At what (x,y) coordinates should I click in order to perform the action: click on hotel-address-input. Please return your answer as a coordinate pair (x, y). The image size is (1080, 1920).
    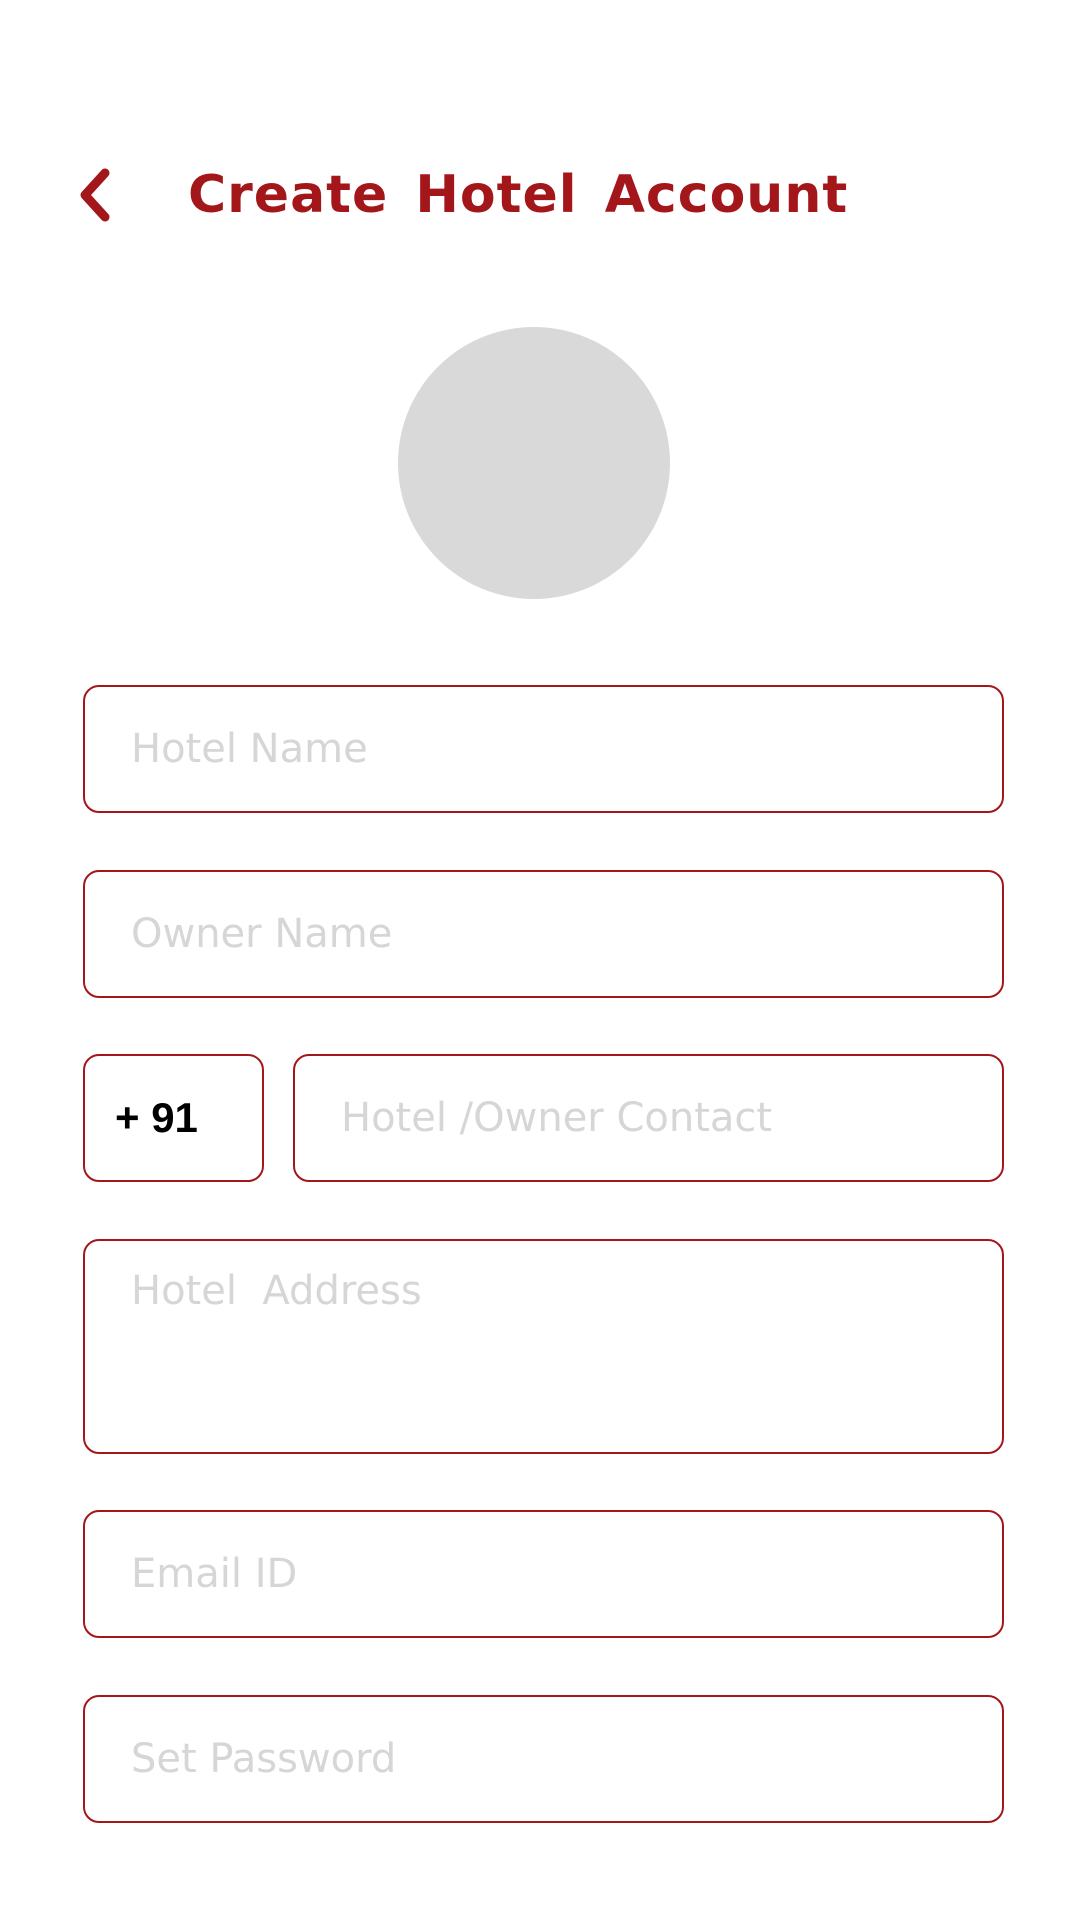
    Looking at the image, I should click on (543, 1346).